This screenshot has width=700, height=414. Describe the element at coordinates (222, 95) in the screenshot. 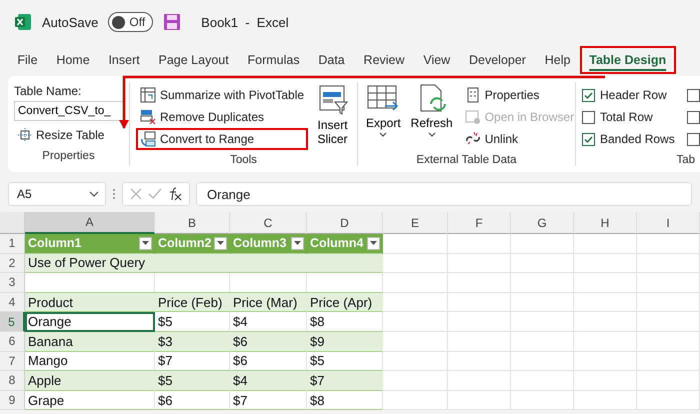

I see `tool-button: Summarize with PivotTable` at that location.